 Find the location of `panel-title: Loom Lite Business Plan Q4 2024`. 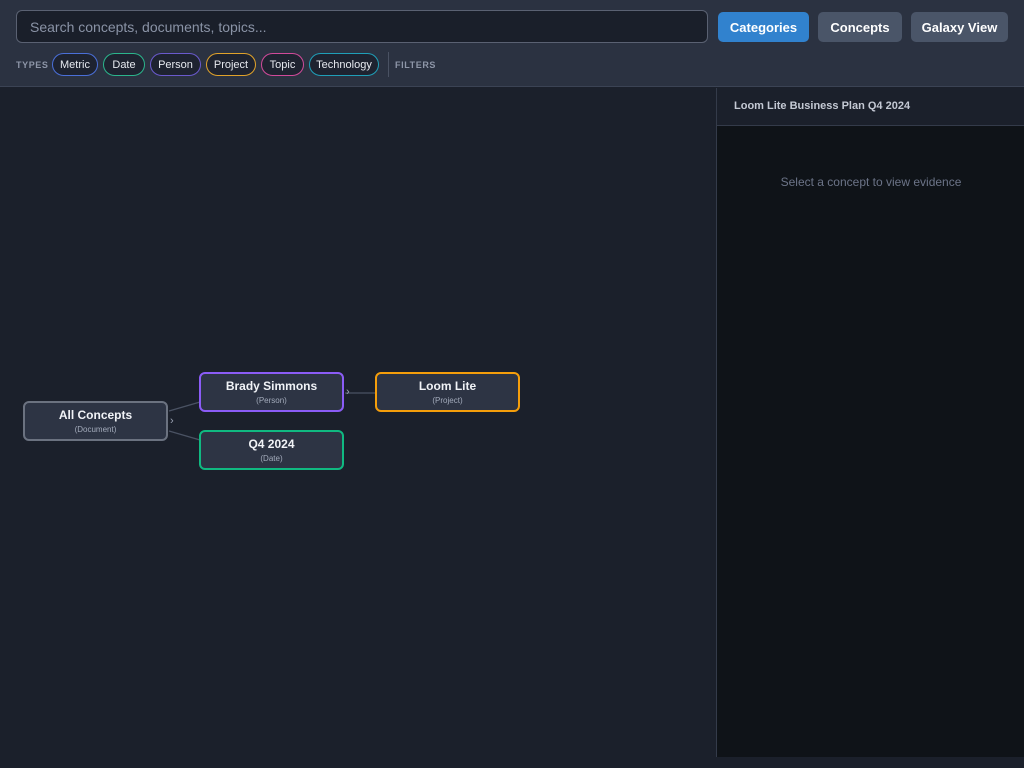

panel-title: Loom Lite Business Plan Q4 2024 is located at coordinates (870, 107).